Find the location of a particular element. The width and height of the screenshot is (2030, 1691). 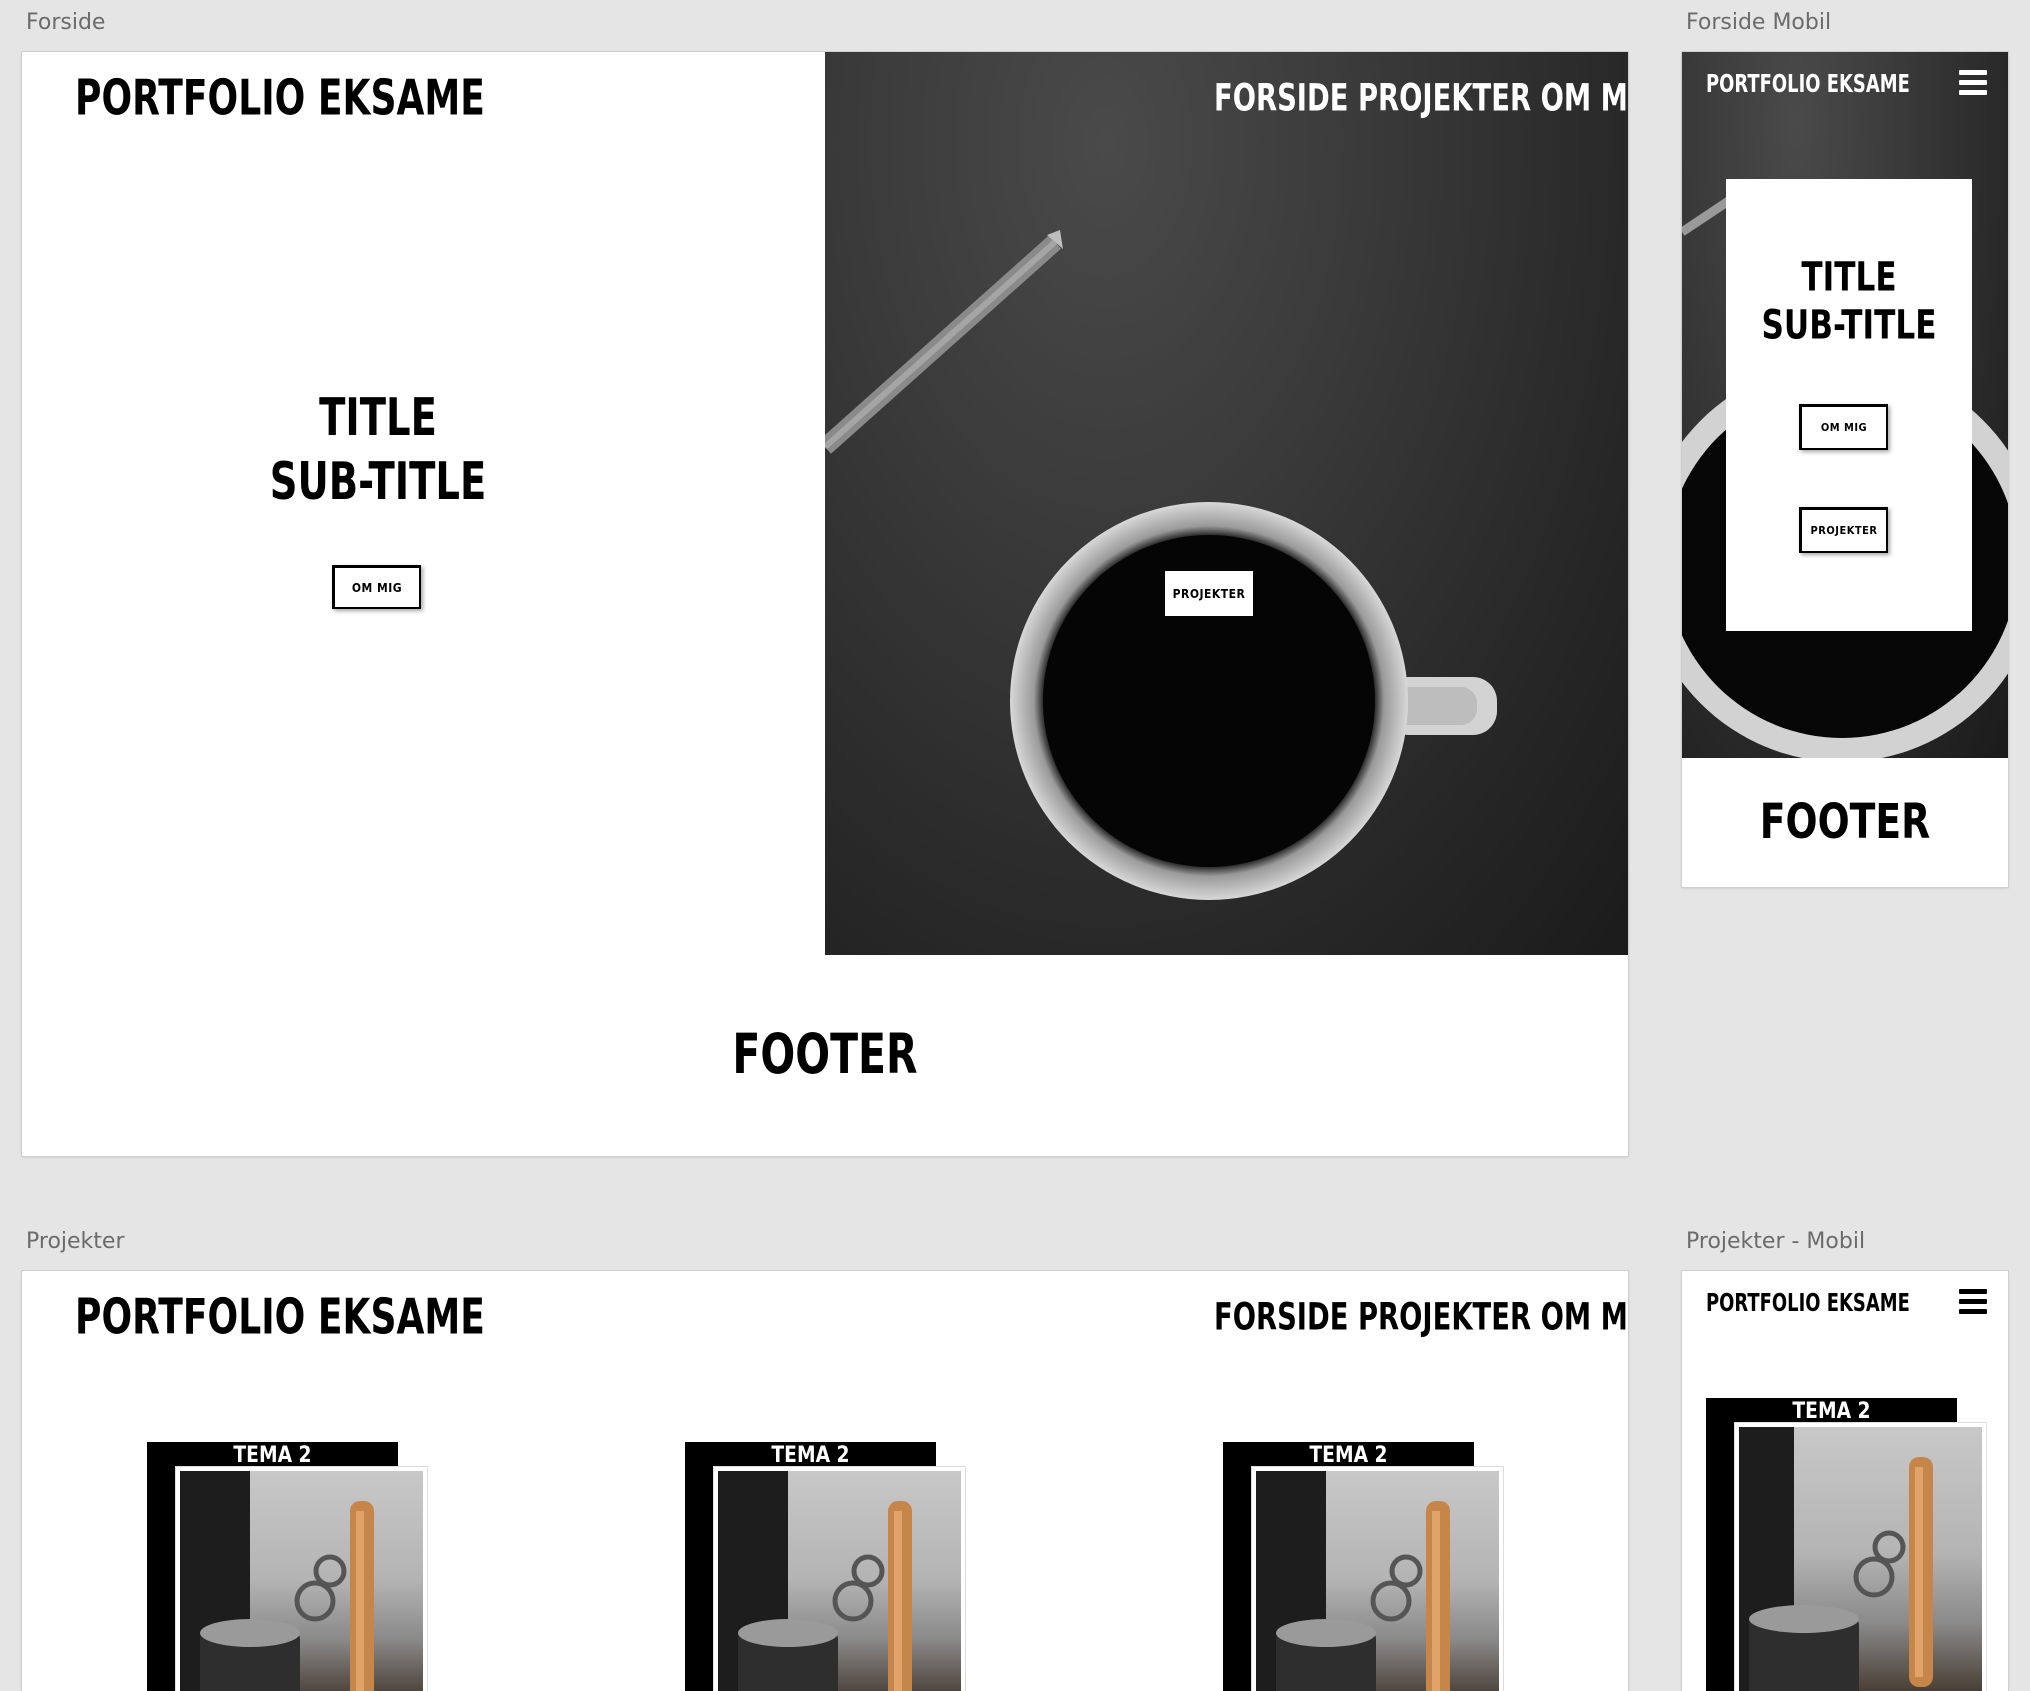

mobile-projekter-button: PROJEKTER is located at coordinates (1843, 530).